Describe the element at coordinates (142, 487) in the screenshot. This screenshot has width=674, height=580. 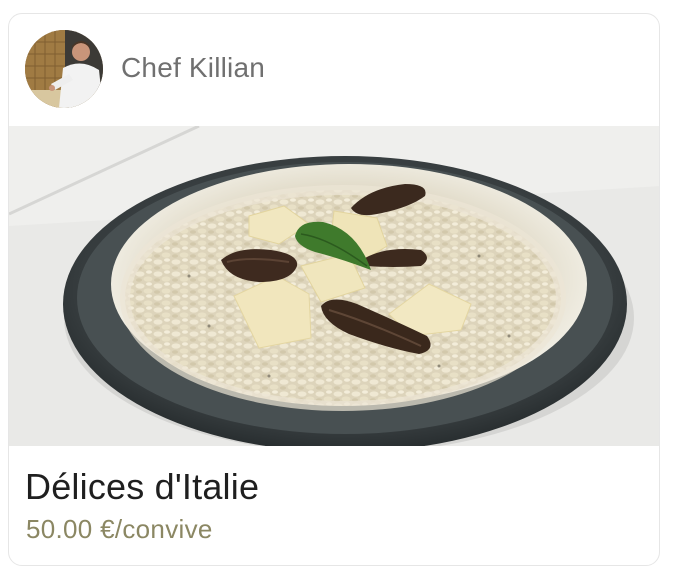
I see `dish-title: Délices d'Italie` at that location.